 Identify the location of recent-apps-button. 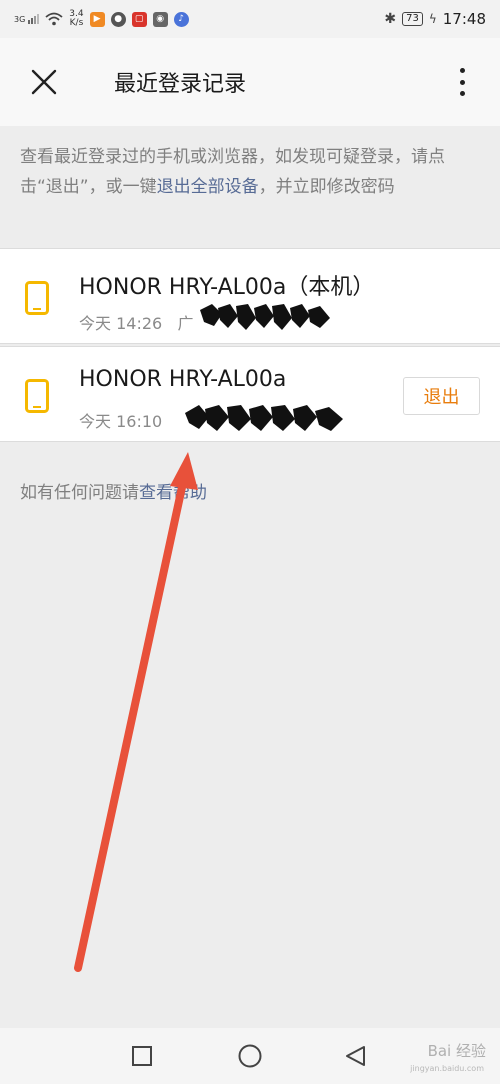
(142, 1056).